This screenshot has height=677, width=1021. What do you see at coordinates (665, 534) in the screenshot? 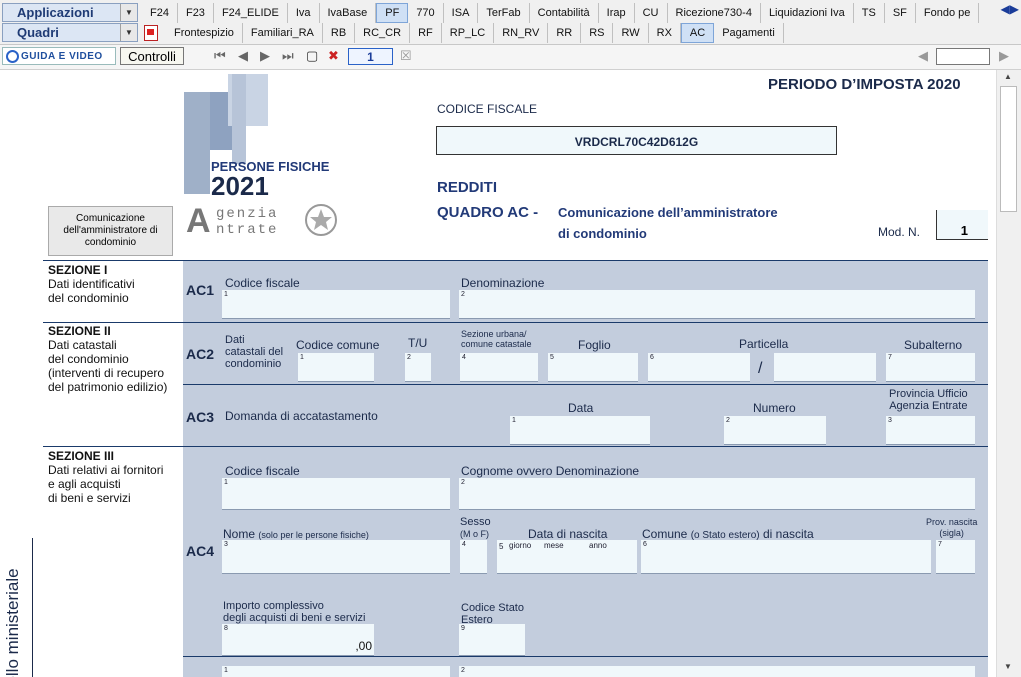
I see `ac4-comune-text: Comune` at bounding box center [665, 534].